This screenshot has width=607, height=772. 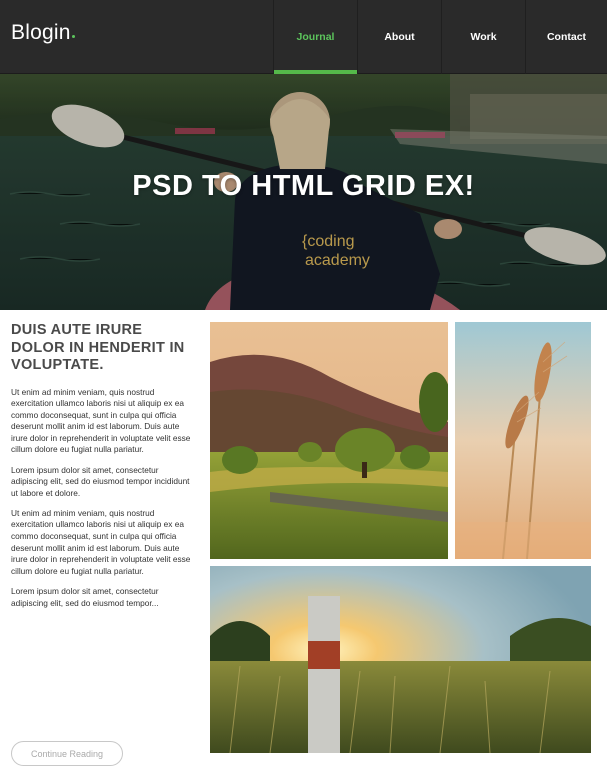 I want to click on nav-item-journal: Journal, so click(x=315, y=37).